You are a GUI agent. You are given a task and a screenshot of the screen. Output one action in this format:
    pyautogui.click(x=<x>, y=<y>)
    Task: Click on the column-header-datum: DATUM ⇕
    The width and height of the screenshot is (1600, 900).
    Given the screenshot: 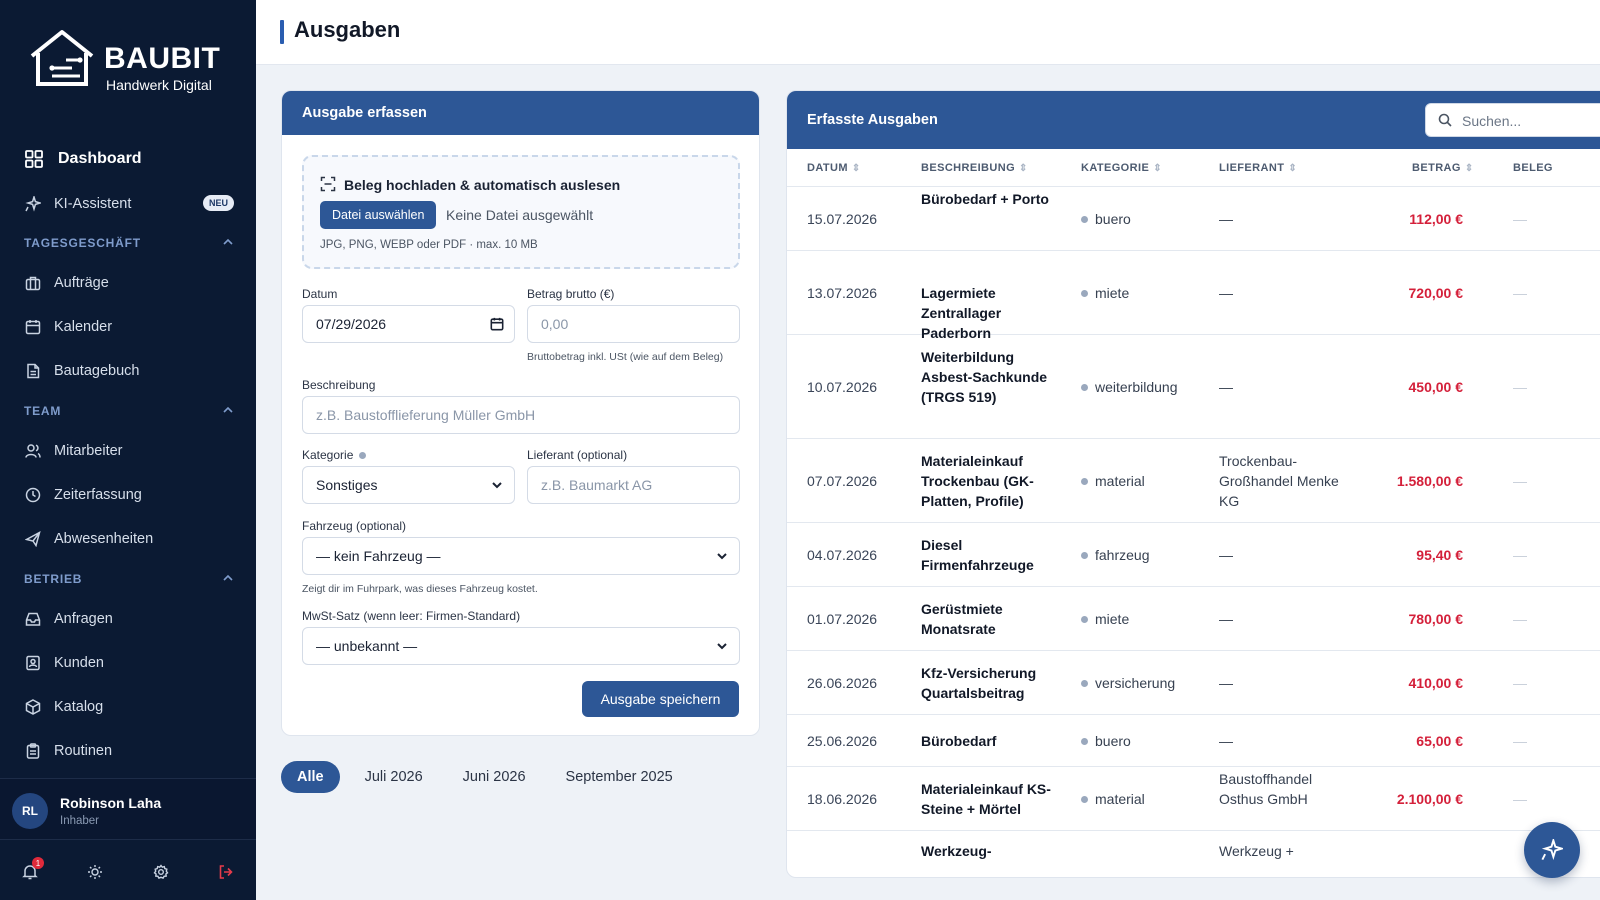 What is the action you would take?
    pyautogui.click(x=834, y=168)
    